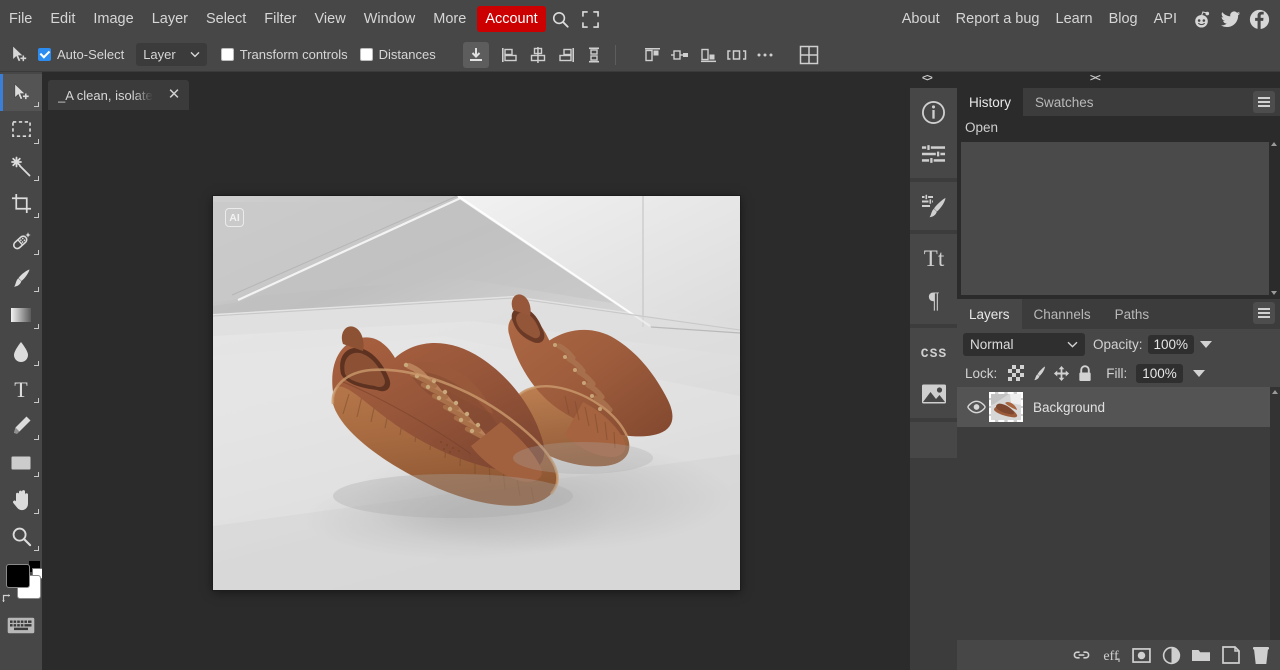 The height and width of the screenshot is (670, 1280). What do you see at coordinates (21, 388) in the screenshot?
I see `type-tool: T` at bounding box center [21, 388].